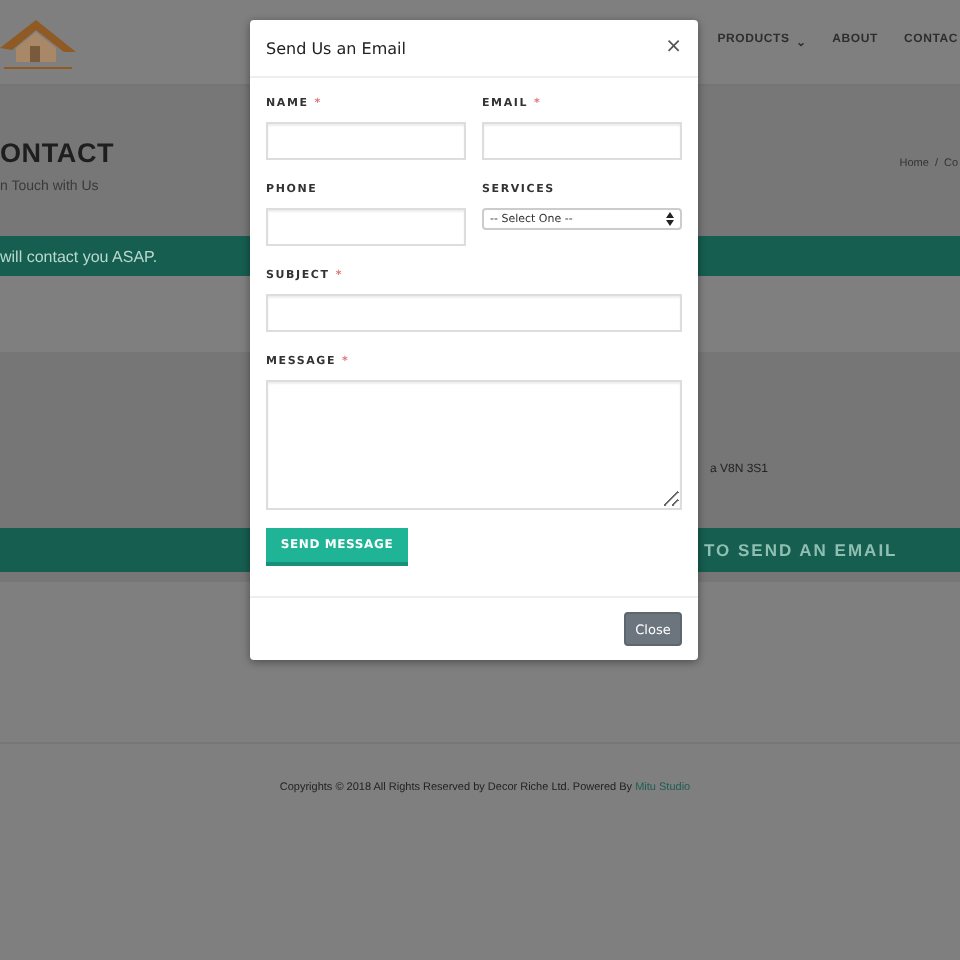 Image resolution: width=960 pixels, height=960 pixels. I want to click on modal-title: Send Us an Email, so click(336, 48).